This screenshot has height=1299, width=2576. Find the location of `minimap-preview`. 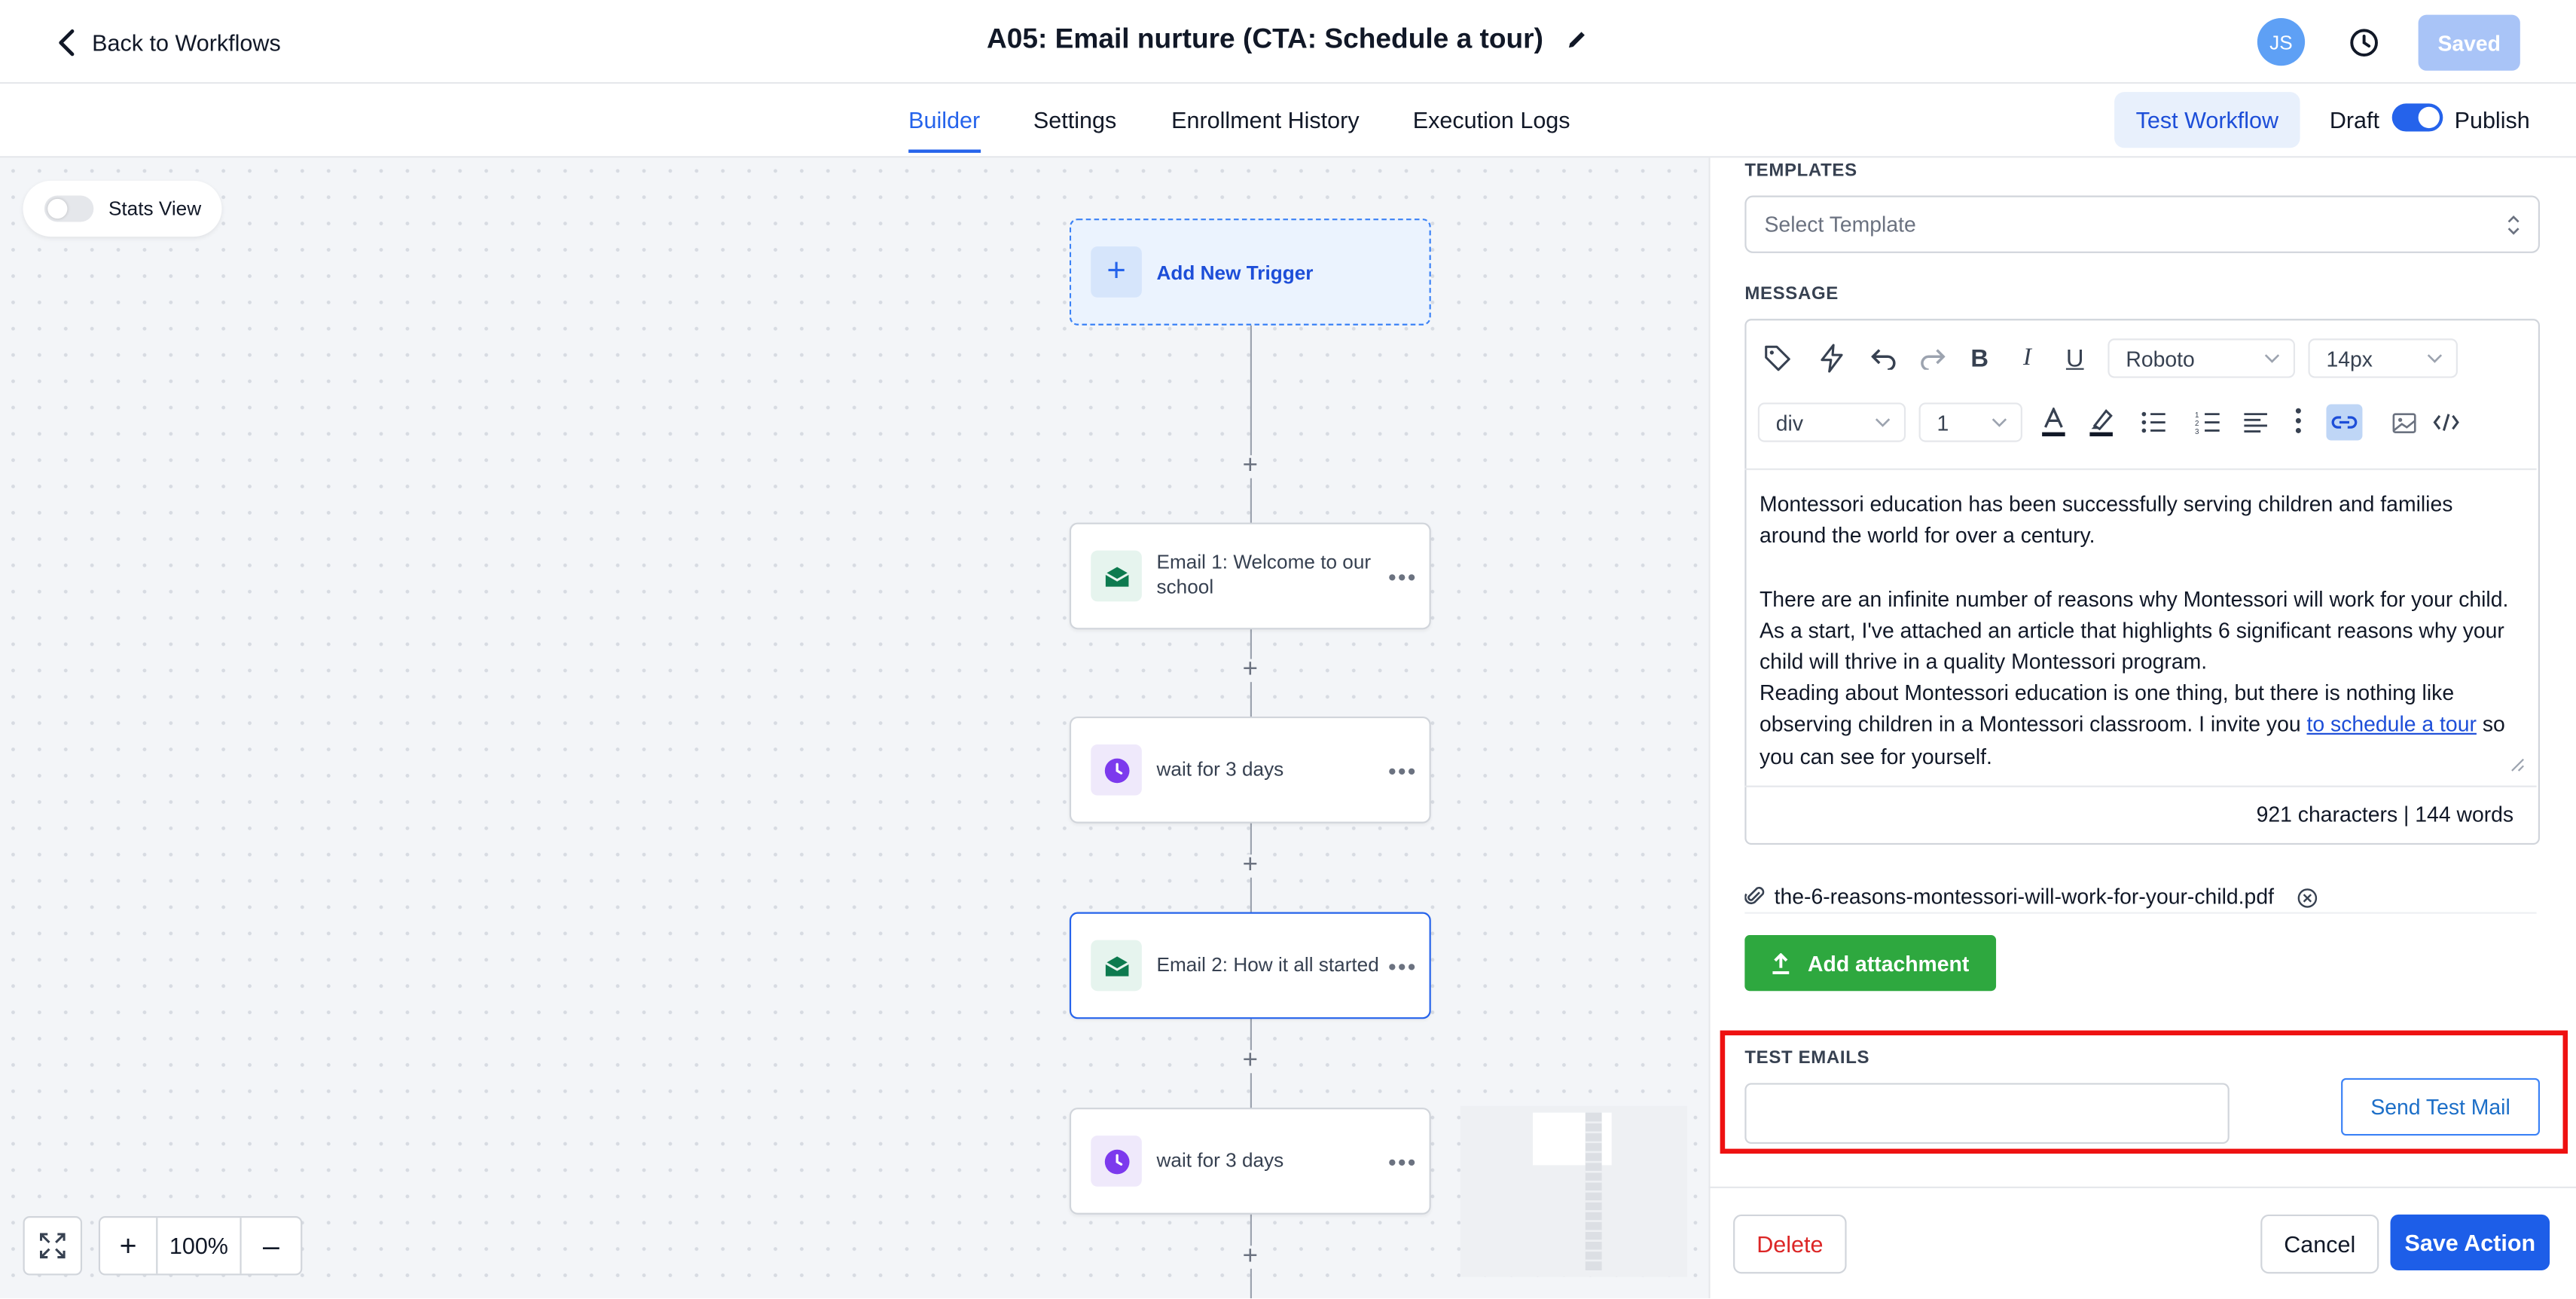

minimap-preview is located at coordinates (1572, 1192).